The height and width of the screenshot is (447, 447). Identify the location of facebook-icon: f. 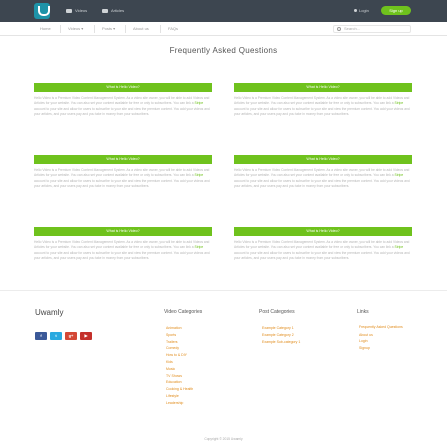
(41, 336).